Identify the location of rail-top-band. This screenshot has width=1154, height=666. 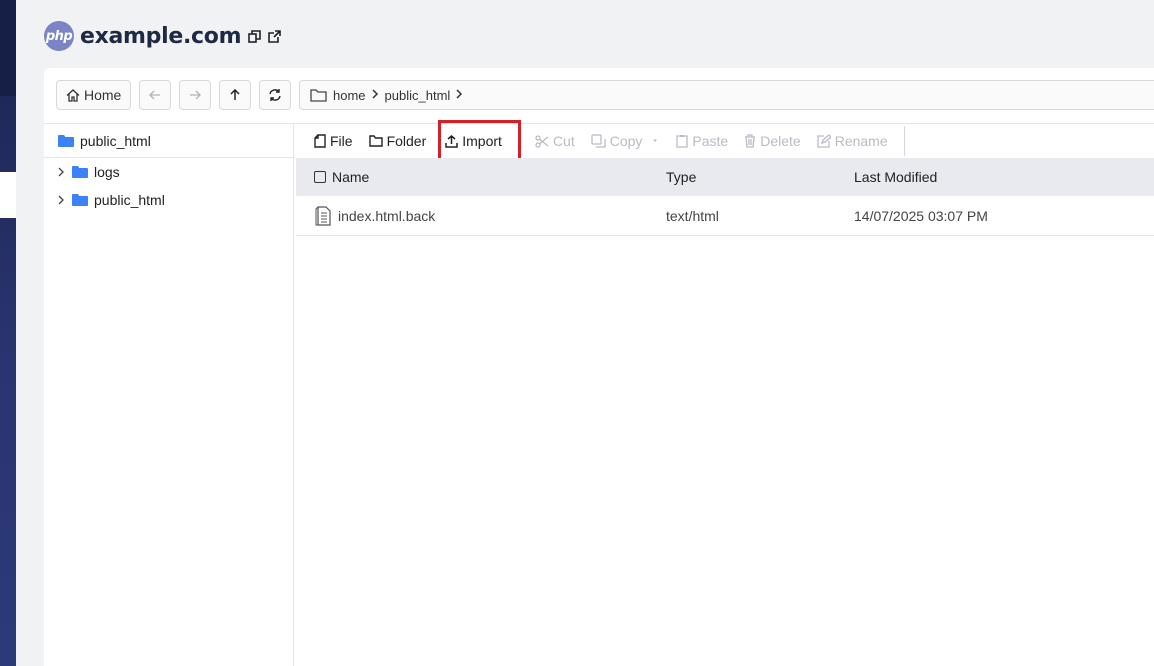
(8, 48).